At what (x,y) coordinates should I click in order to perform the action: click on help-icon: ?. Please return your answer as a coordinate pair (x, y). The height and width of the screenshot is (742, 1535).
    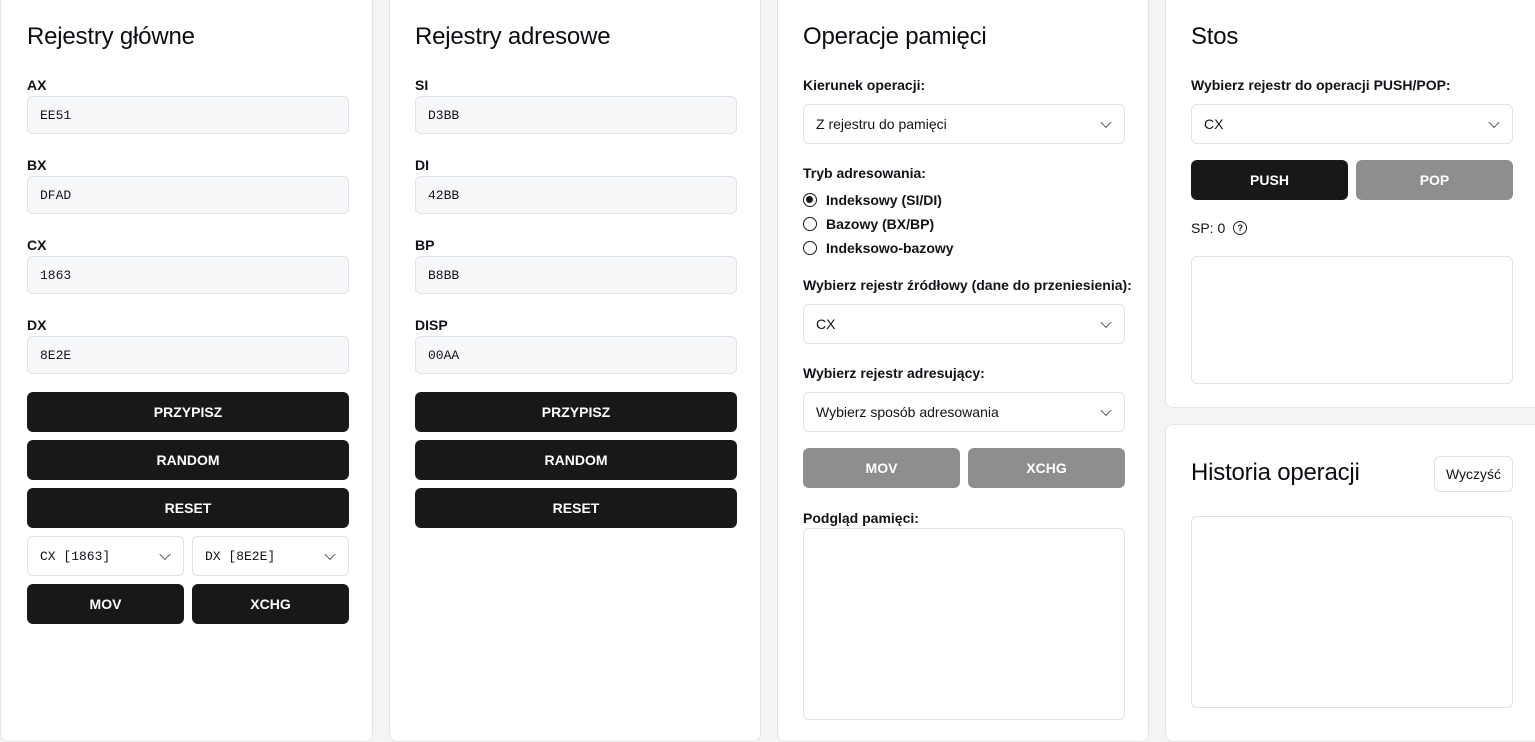
    Looking at the image, I should click on (1240, 228).